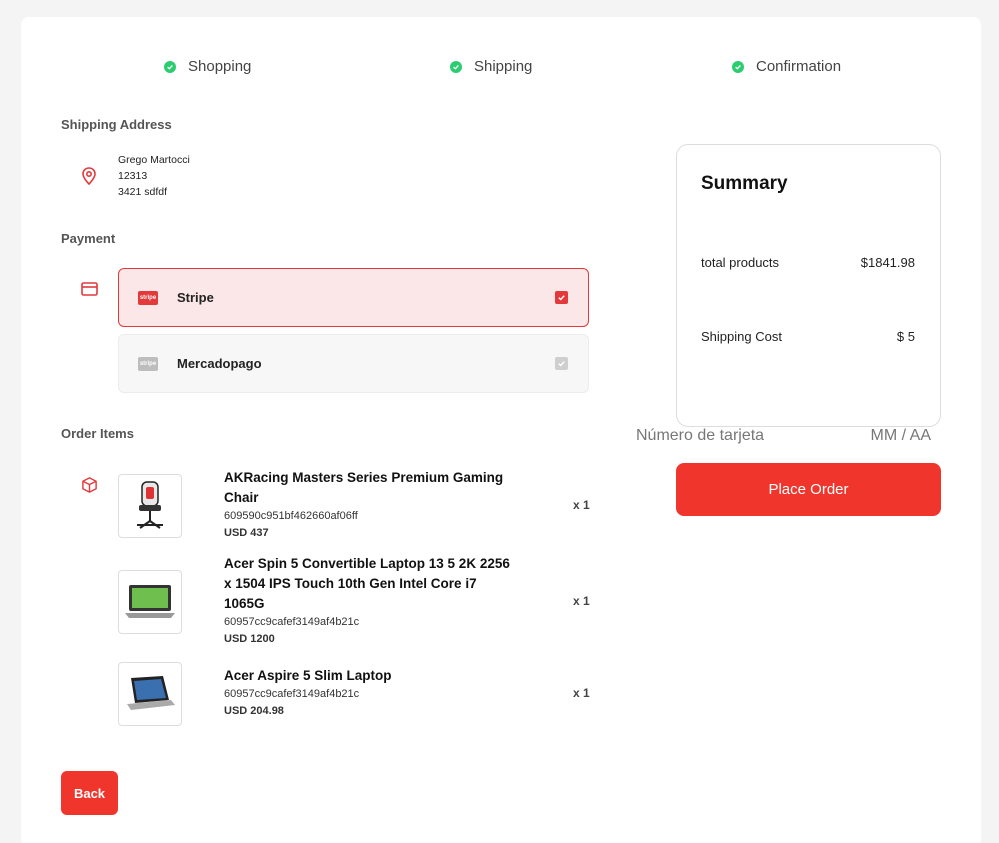 This screenshot has width=999, height=843. I want to click on credit-card-icon, so click(89, 289).